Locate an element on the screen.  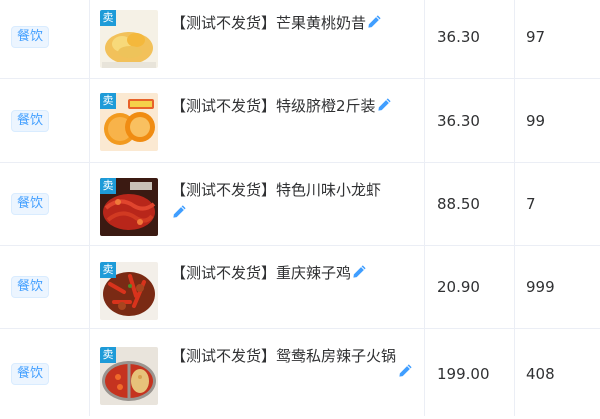
product-name-text: 【测试不发货】芒果黄桃奶昔 is located at coordinates (269, 23).